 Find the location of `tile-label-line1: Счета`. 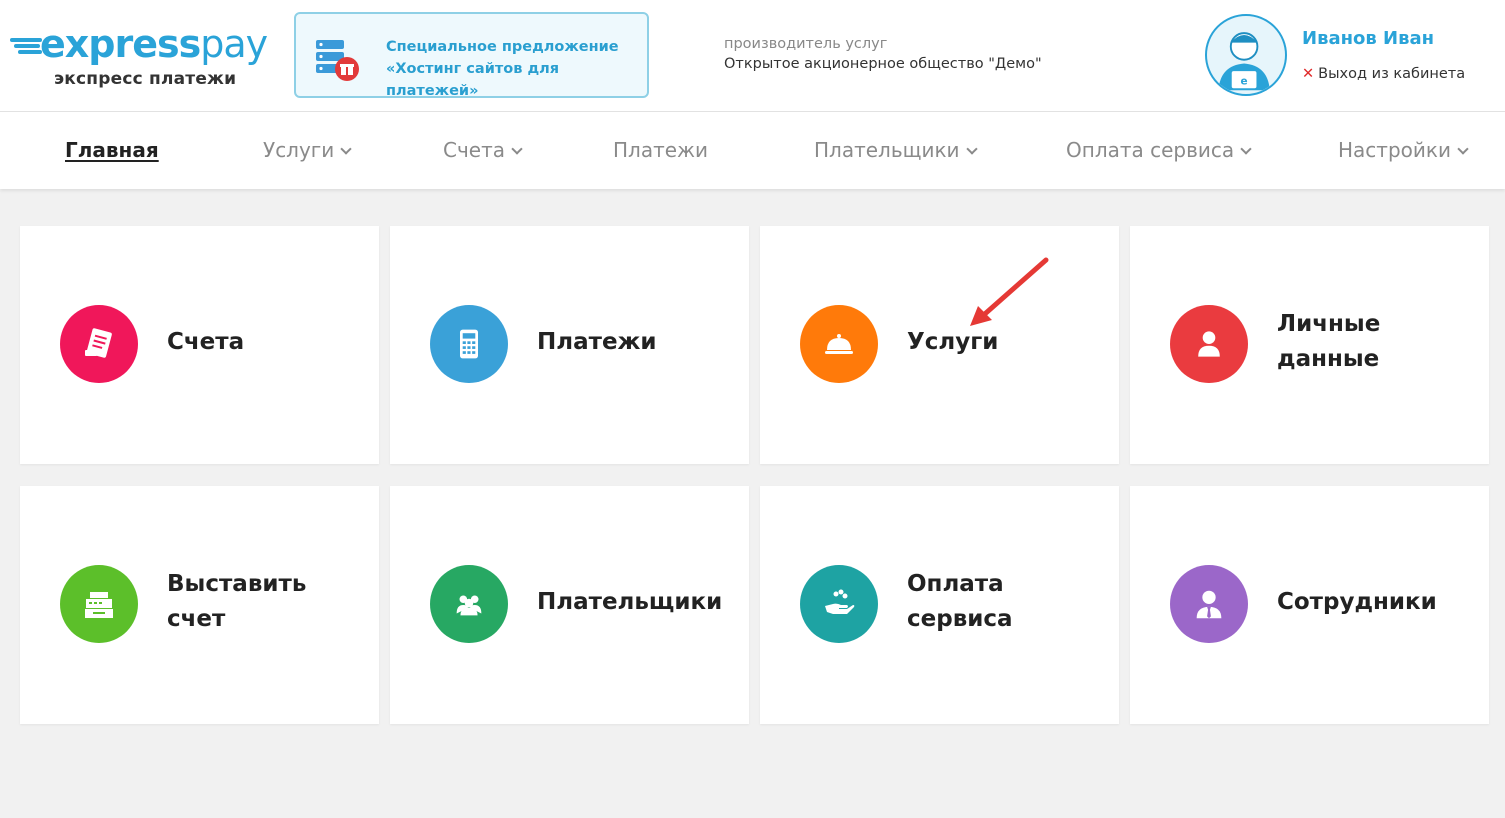

tile-label-line1: Счета is located at coordinates (206, 342).